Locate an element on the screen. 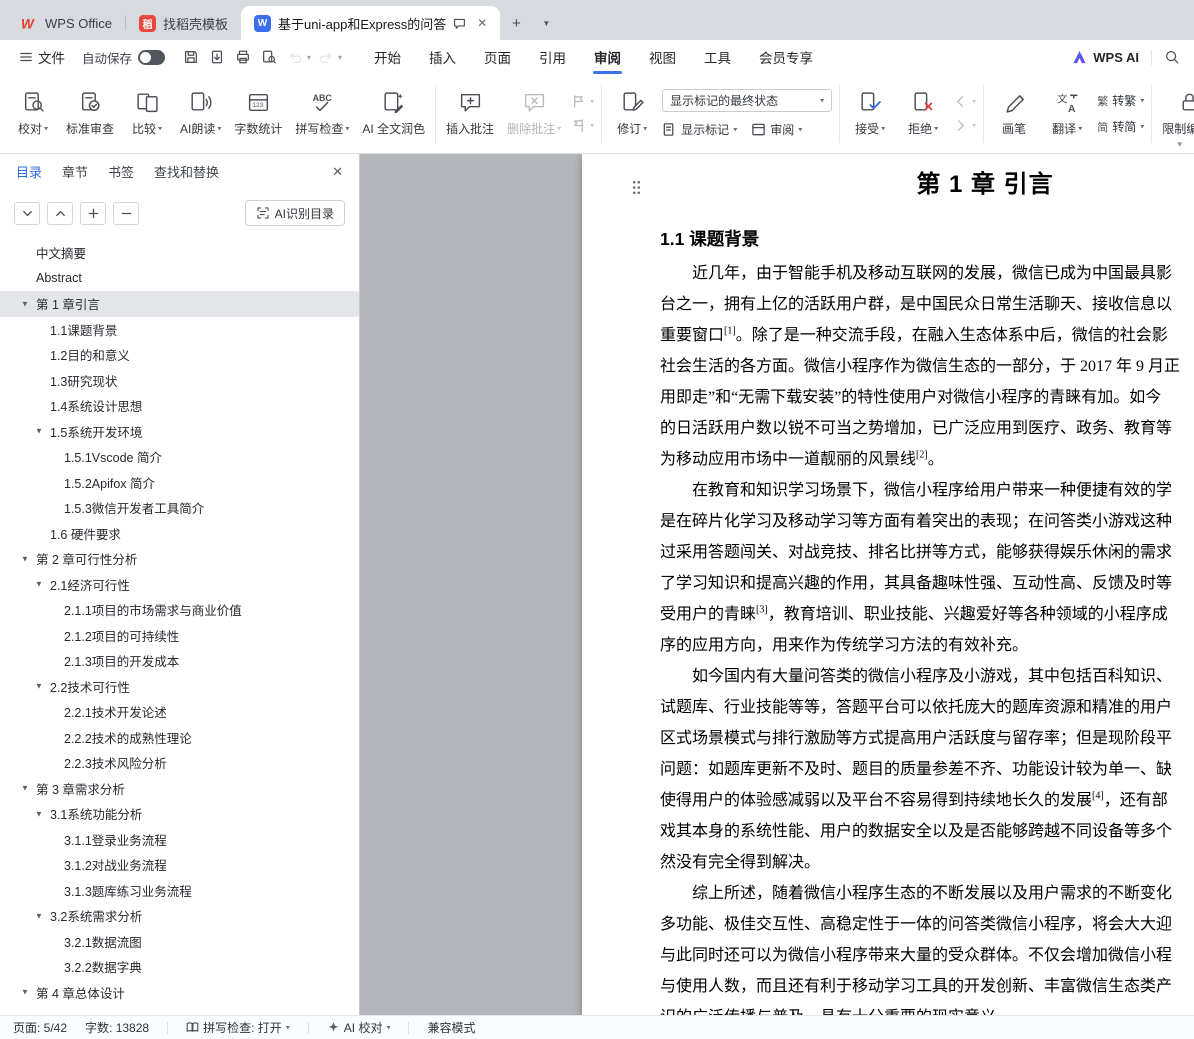 This screenshot has height=1039, width=1194. translate-button: 文A 翻译 ▾ is located at coordinates (1067, 113).